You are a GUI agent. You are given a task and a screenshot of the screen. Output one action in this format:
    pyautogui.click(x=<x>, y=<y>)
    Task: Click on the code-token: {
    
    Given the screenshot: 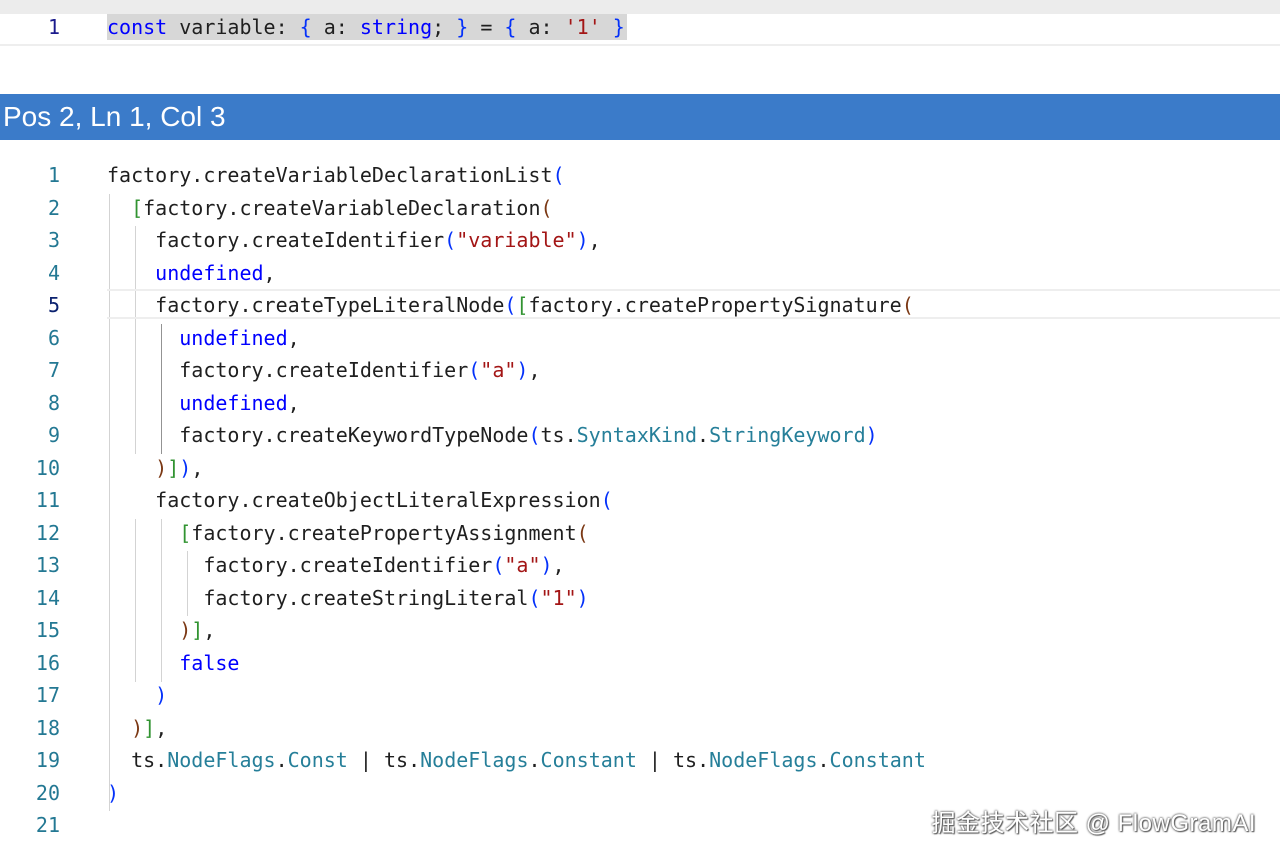 What is the action you would take?
    pyautogui.click(x=305, y=27)
    